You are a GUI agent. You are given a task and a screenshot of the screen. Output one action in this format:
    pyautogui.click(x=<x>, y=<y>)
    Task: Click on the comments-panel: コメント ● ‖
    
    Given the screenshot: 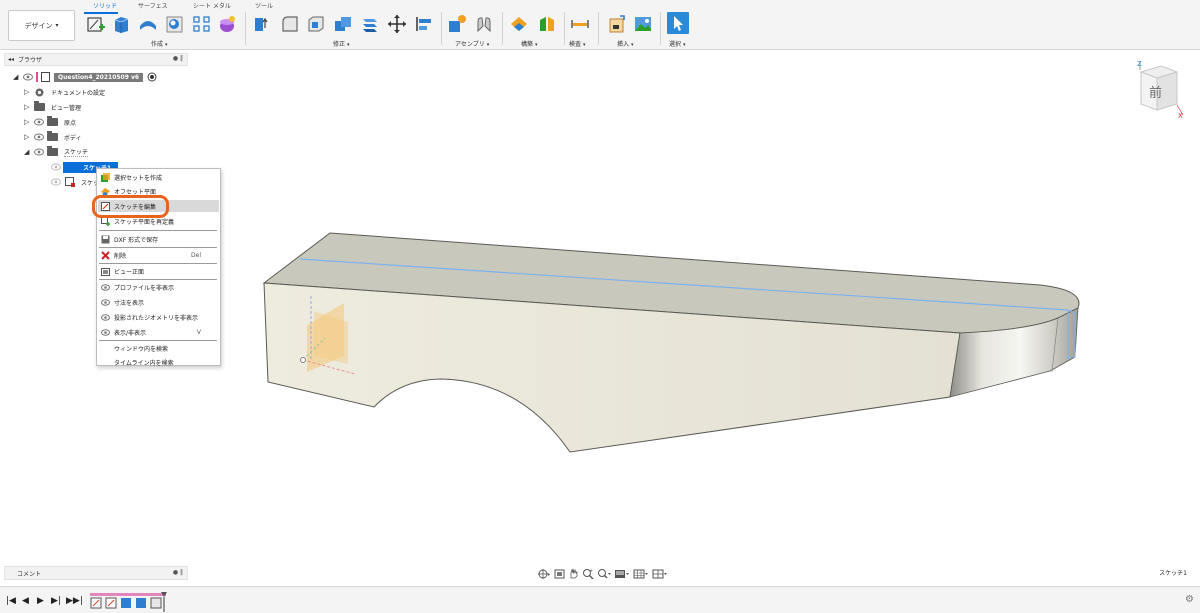 What is the action you would take?
    pyautogui.click(x=96, y=573)
    